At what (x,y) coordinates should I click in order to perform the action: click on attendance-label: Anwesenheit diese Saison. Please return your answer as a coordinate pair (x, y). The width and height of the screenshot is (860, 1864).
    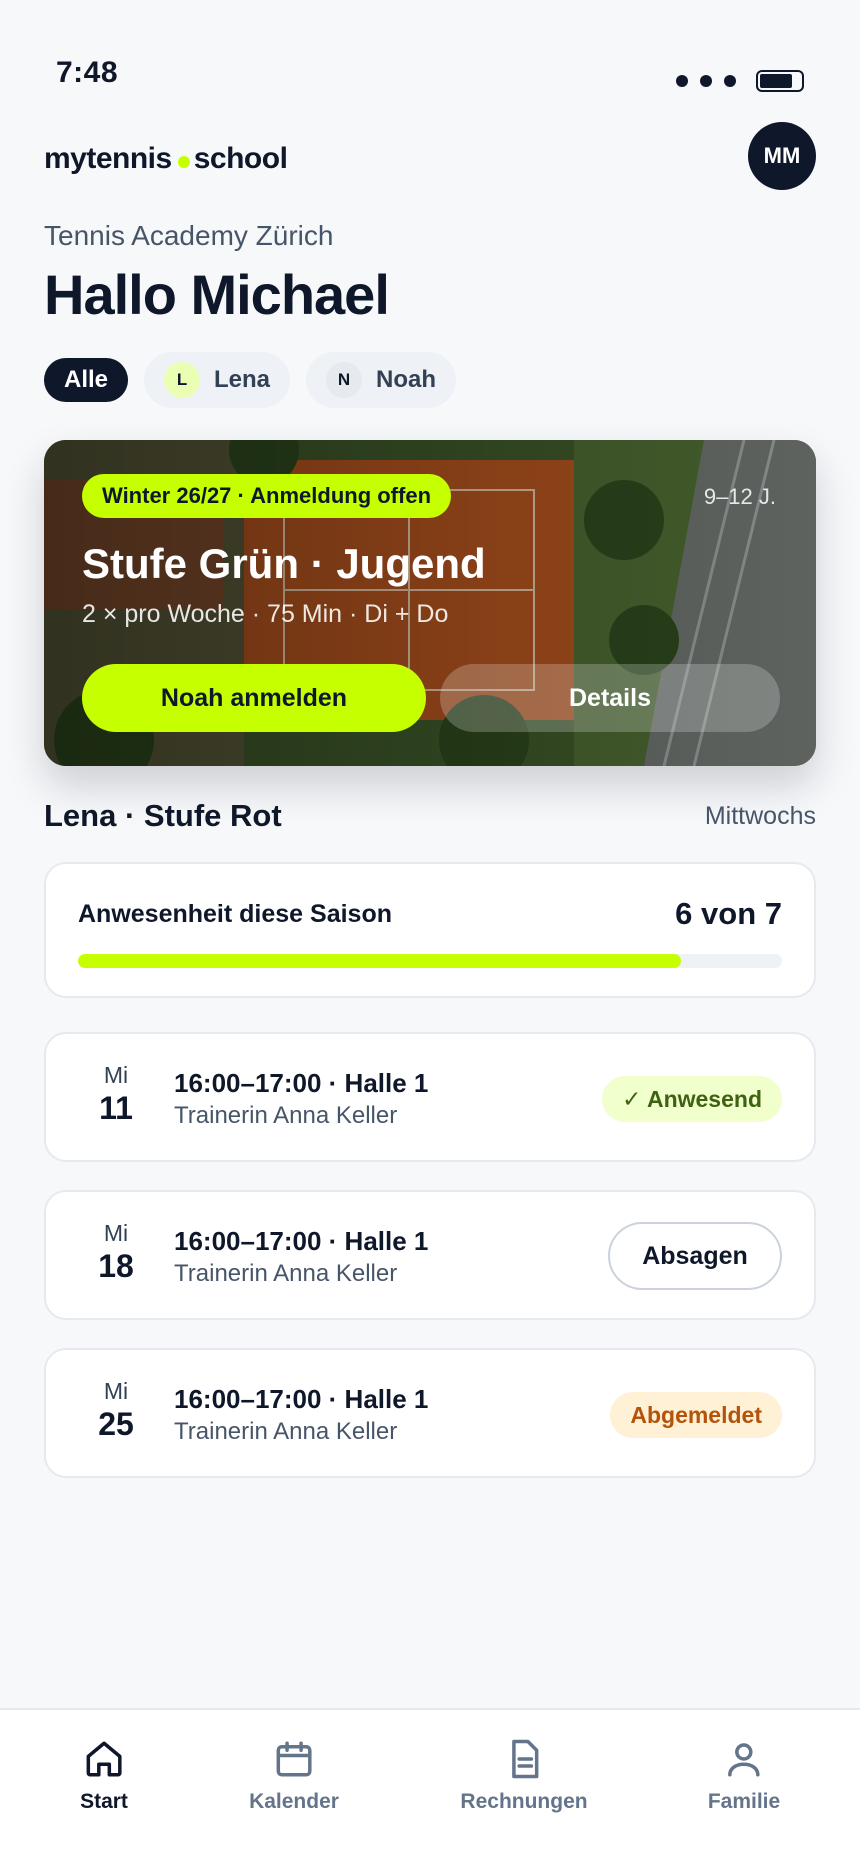
    Looking at the image, I should click on (235, 914).